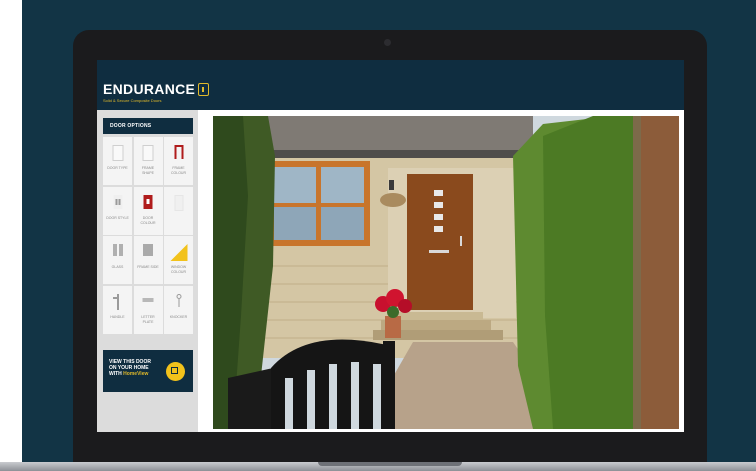 The height and width of the screenshot is (471, 756). Describe the element at coordinates (117, 316) in the screenshot. I see `option-label: HANDLE` at that location.